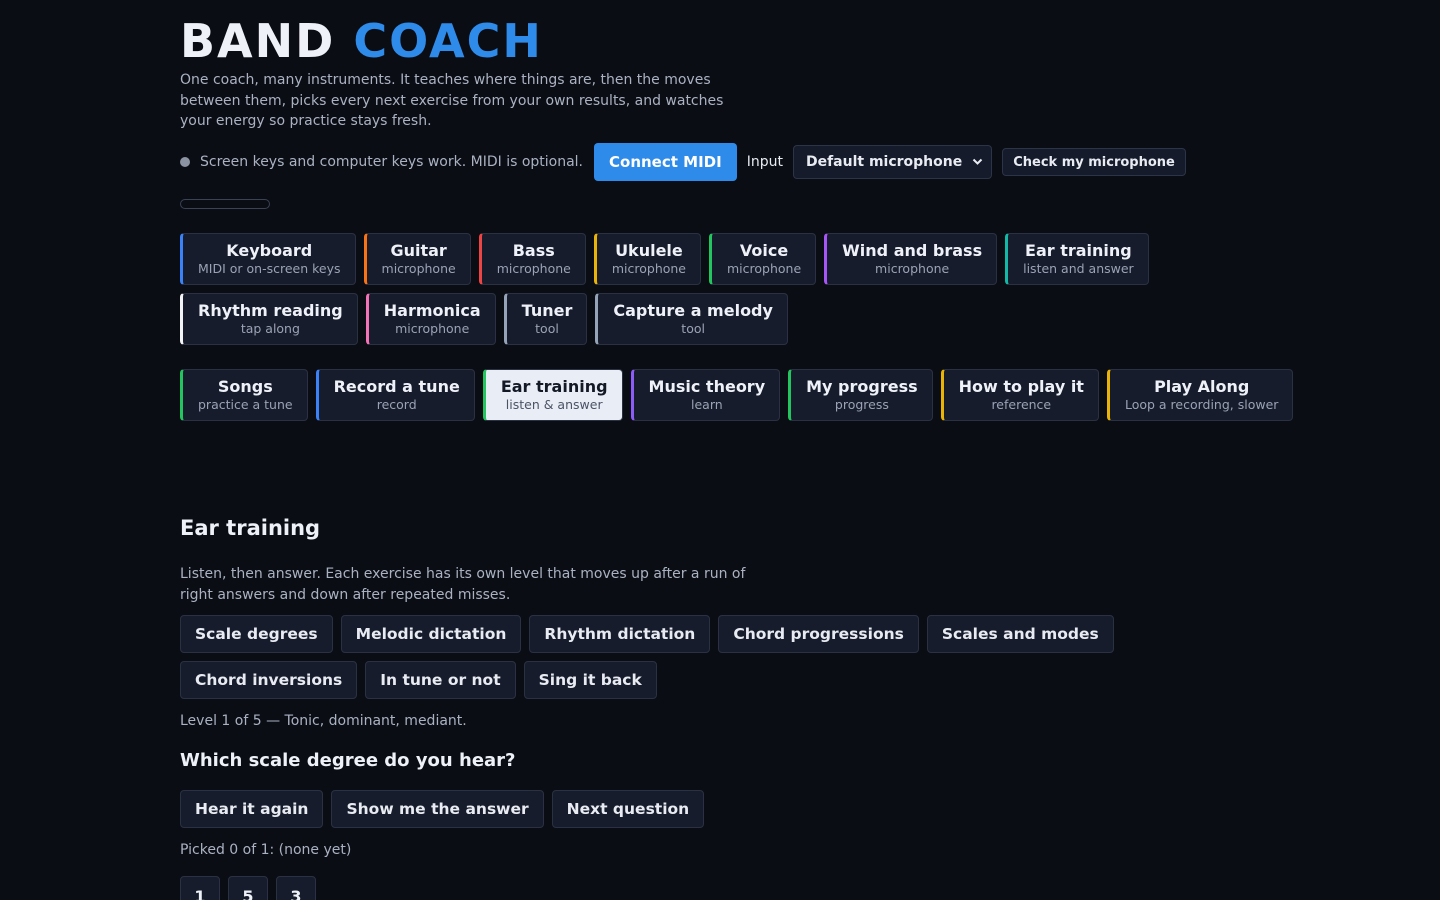  I want to click on instrument-tile-harmonica: Harmonica microphone, so click(430, 319).